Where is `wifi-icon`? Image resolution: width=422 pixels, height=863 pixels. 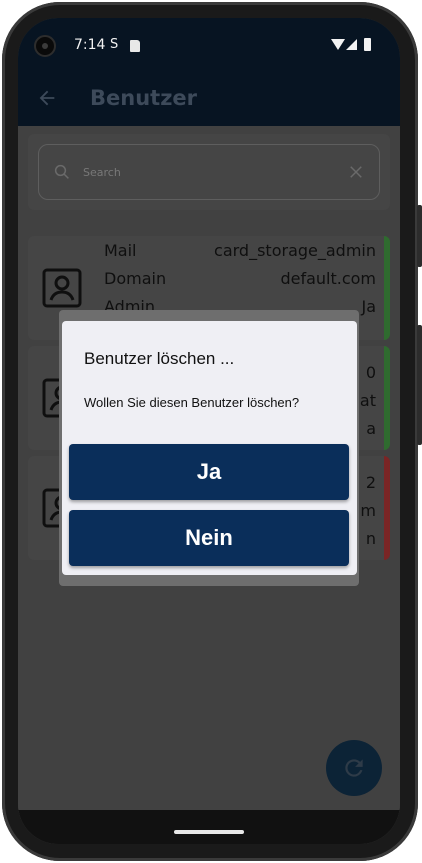
wifi-icon is located at coordinates (338, 44).